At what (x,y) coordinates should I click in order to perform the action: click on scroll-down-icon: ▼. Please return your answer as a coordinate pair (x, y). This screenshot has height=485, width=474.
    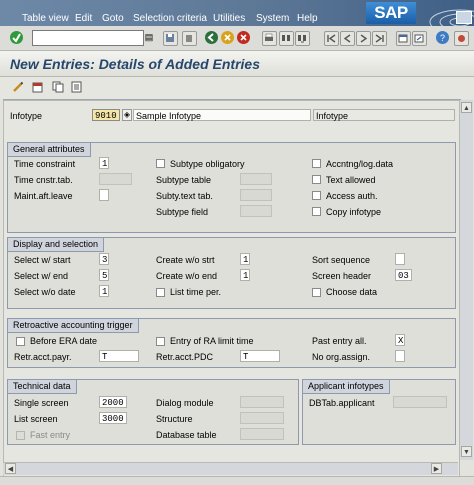
    Looking at the image, I should click on (466, 451).